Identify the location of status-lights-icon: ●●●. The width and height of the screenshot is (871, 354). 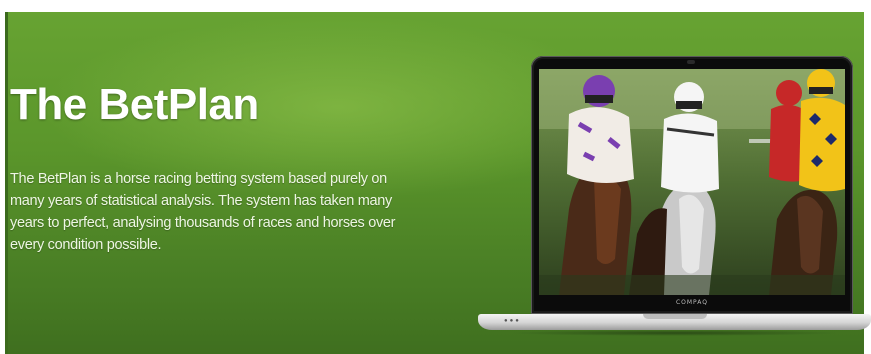
(512, 321).